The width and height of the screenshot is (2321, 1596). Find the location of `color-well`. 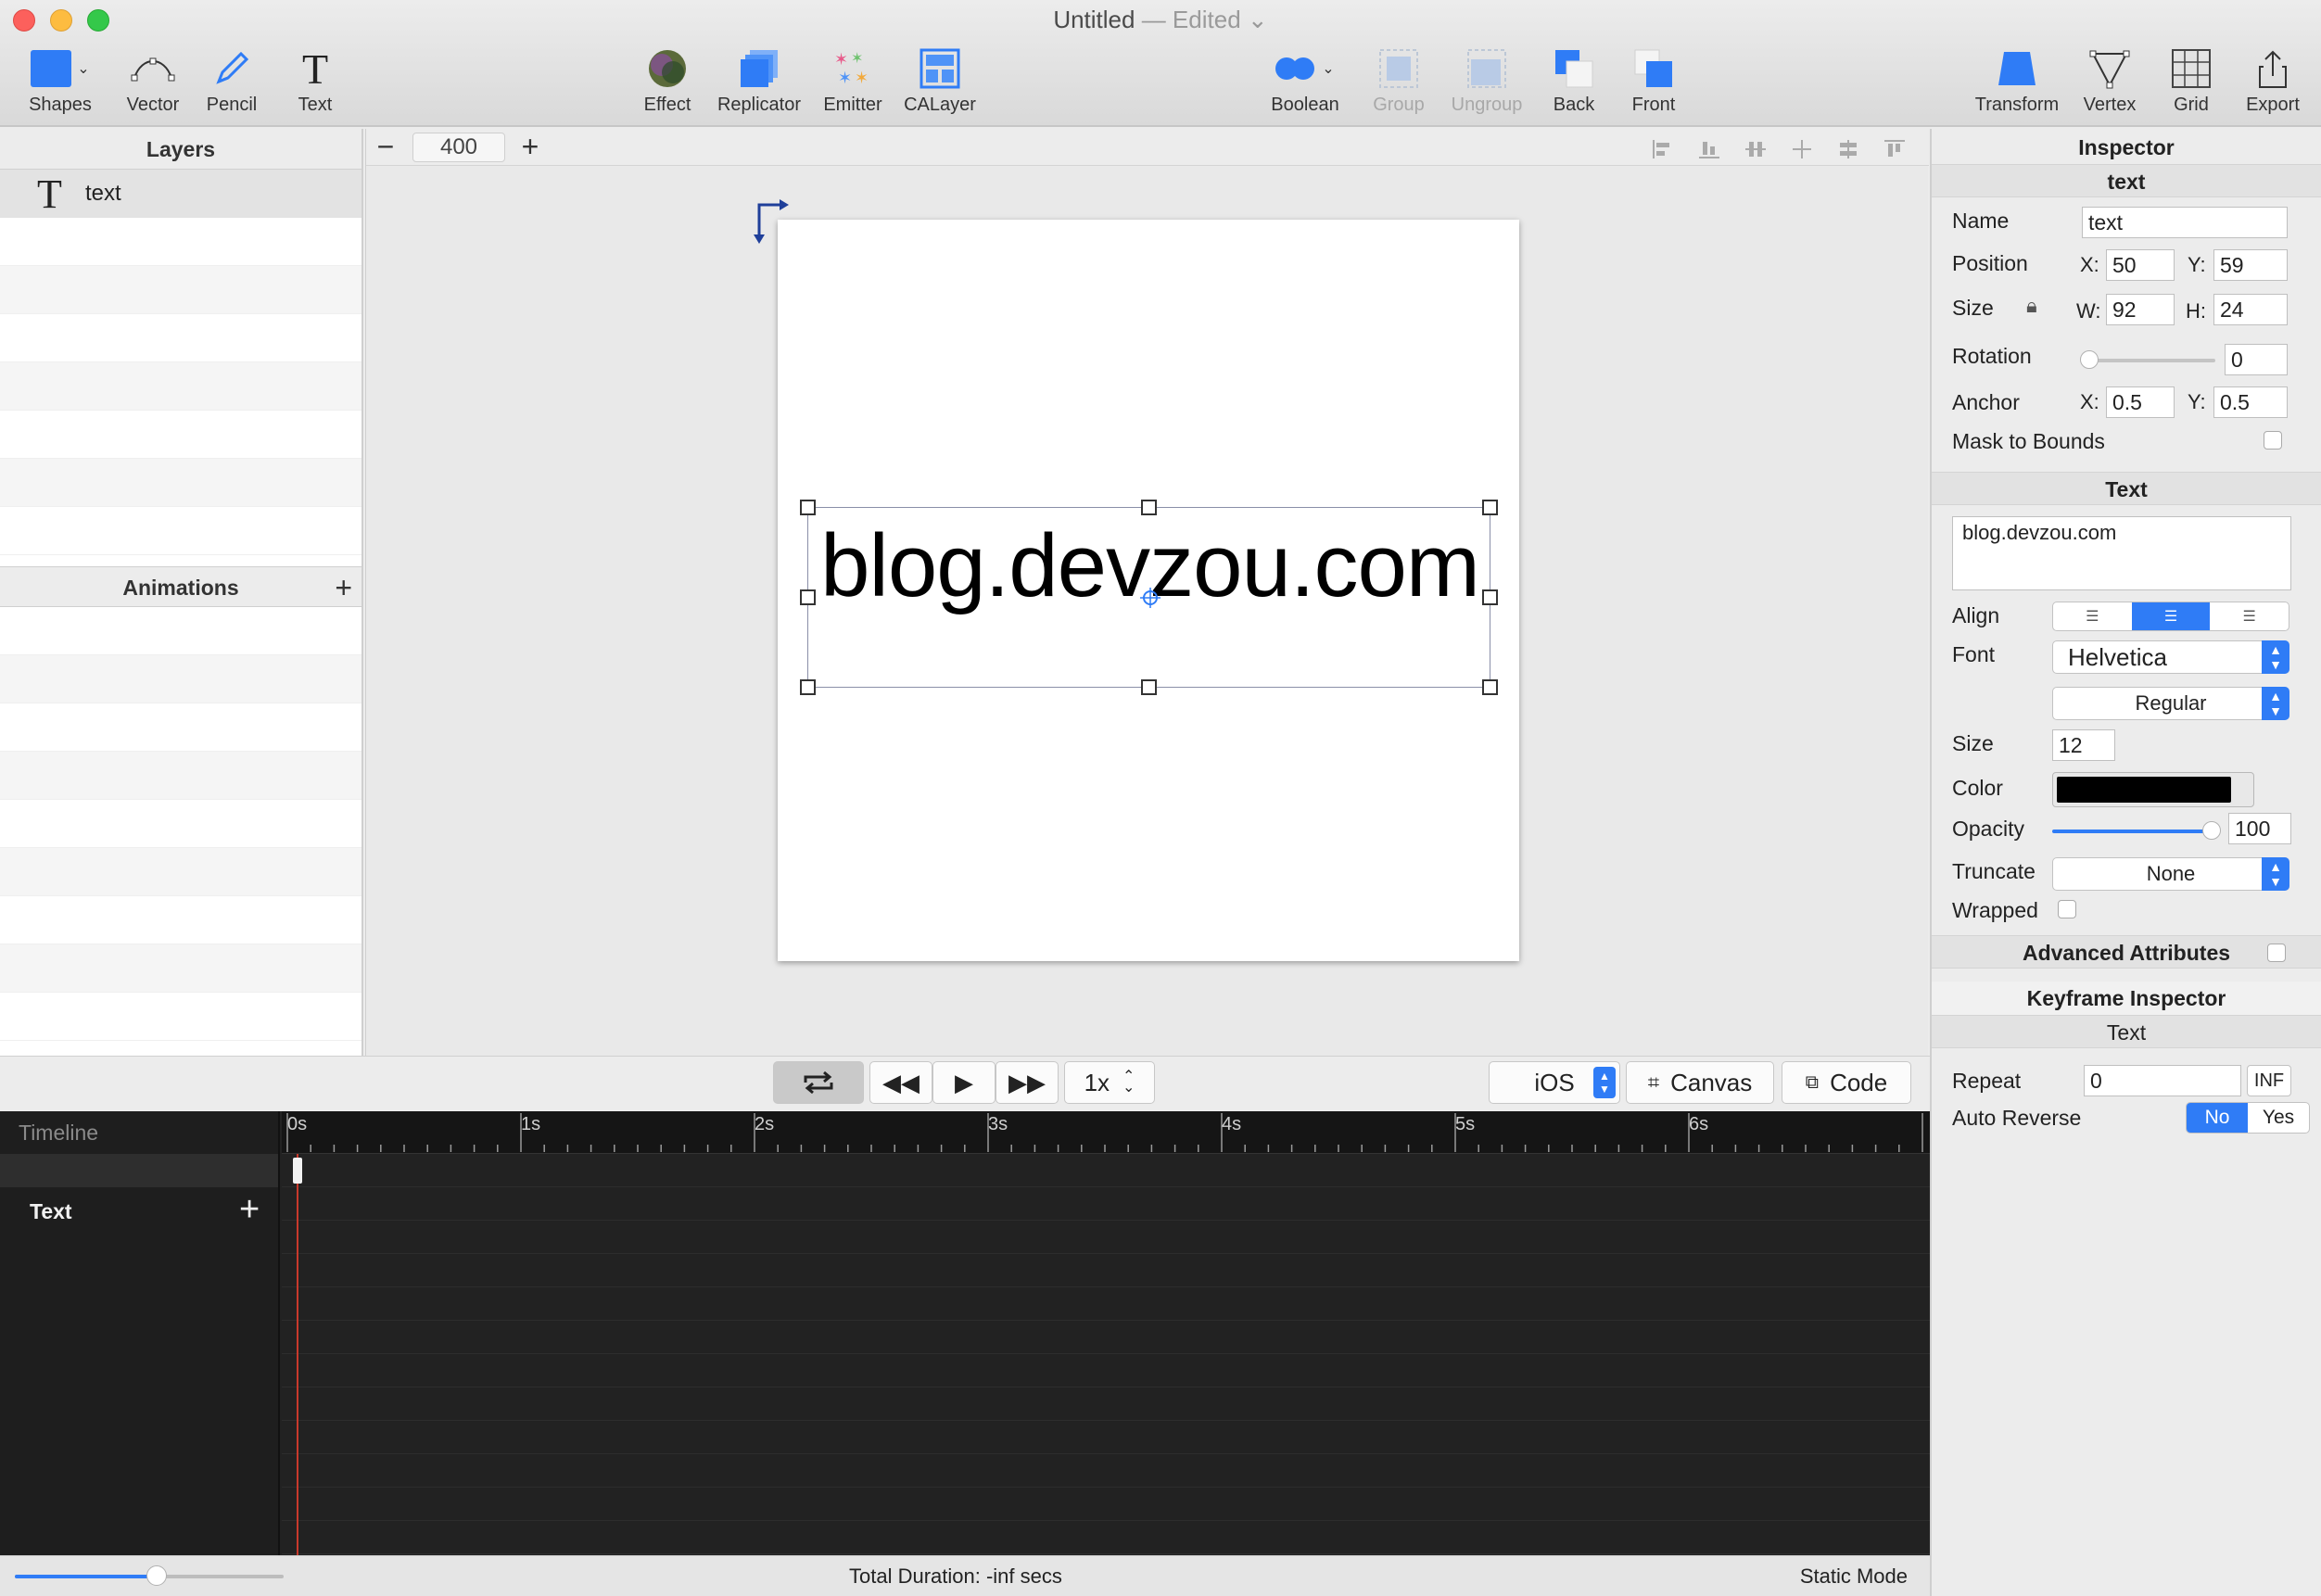

color-well is located at coordinates (2153, 789).